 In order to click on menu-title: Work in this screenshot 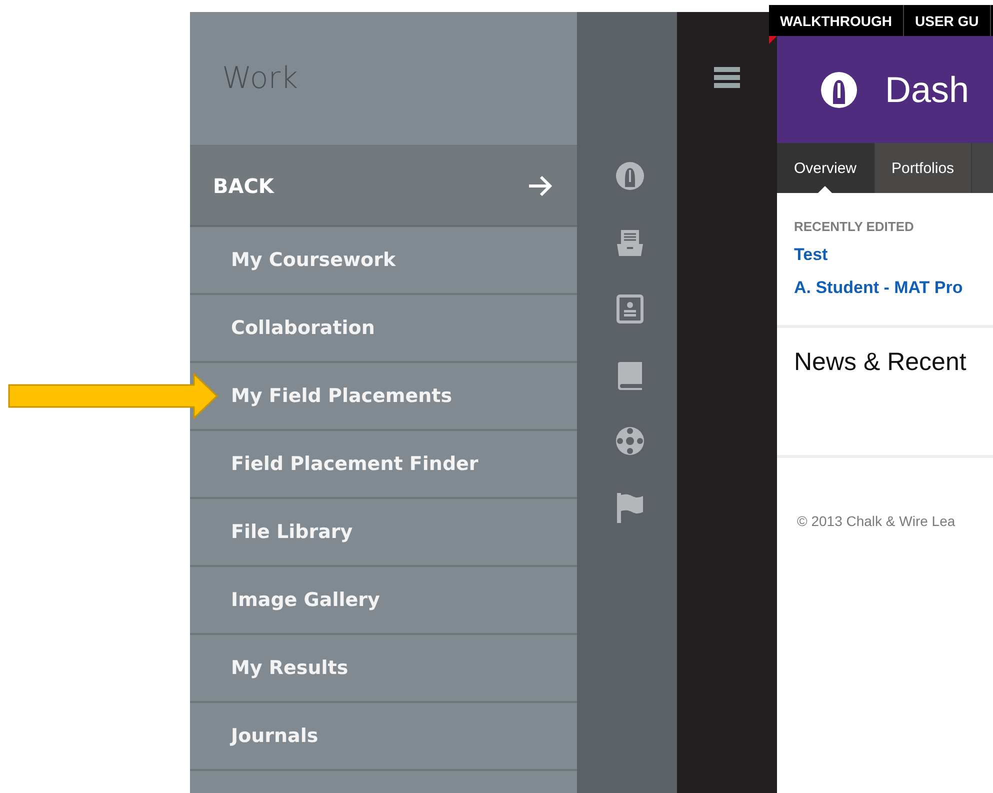, I will do `click(260, 78)`.